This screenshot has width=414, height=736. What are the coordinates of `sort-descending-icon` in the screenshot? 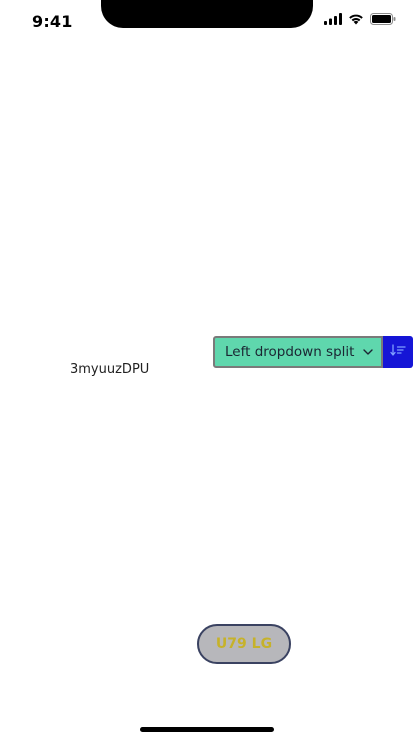 It's located at (398, 352).